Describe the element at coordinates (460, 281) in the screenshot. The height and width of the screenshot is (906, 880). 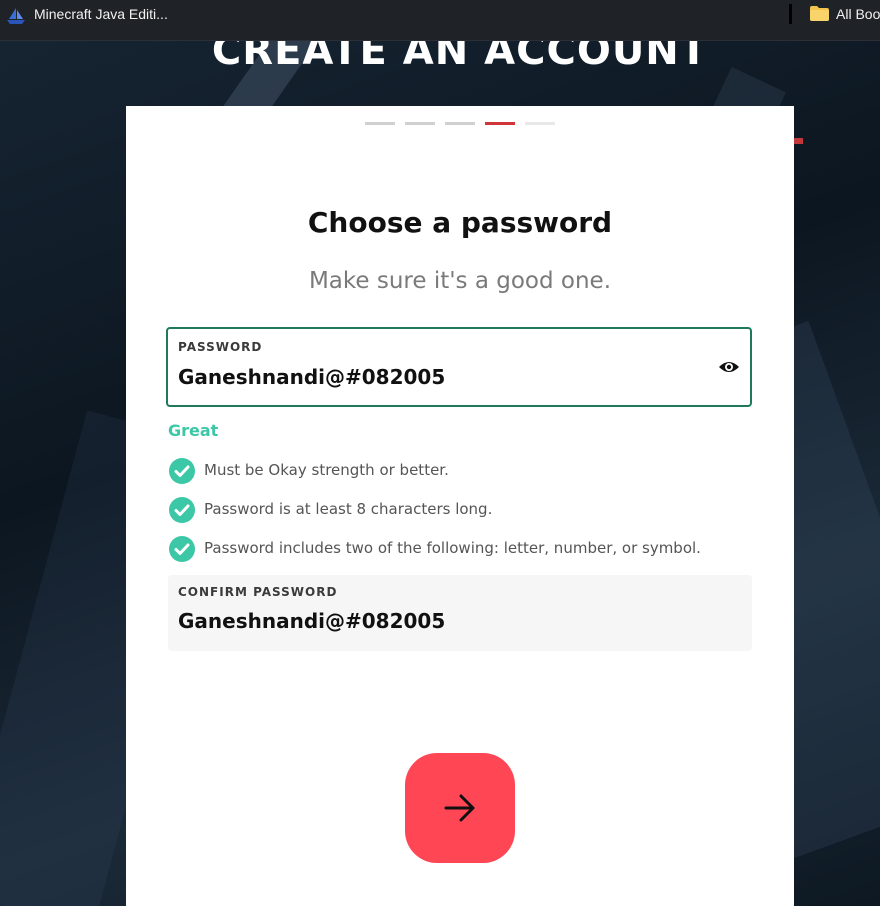
I see `card-subtitle: Make sure it's a good one.` at that location.